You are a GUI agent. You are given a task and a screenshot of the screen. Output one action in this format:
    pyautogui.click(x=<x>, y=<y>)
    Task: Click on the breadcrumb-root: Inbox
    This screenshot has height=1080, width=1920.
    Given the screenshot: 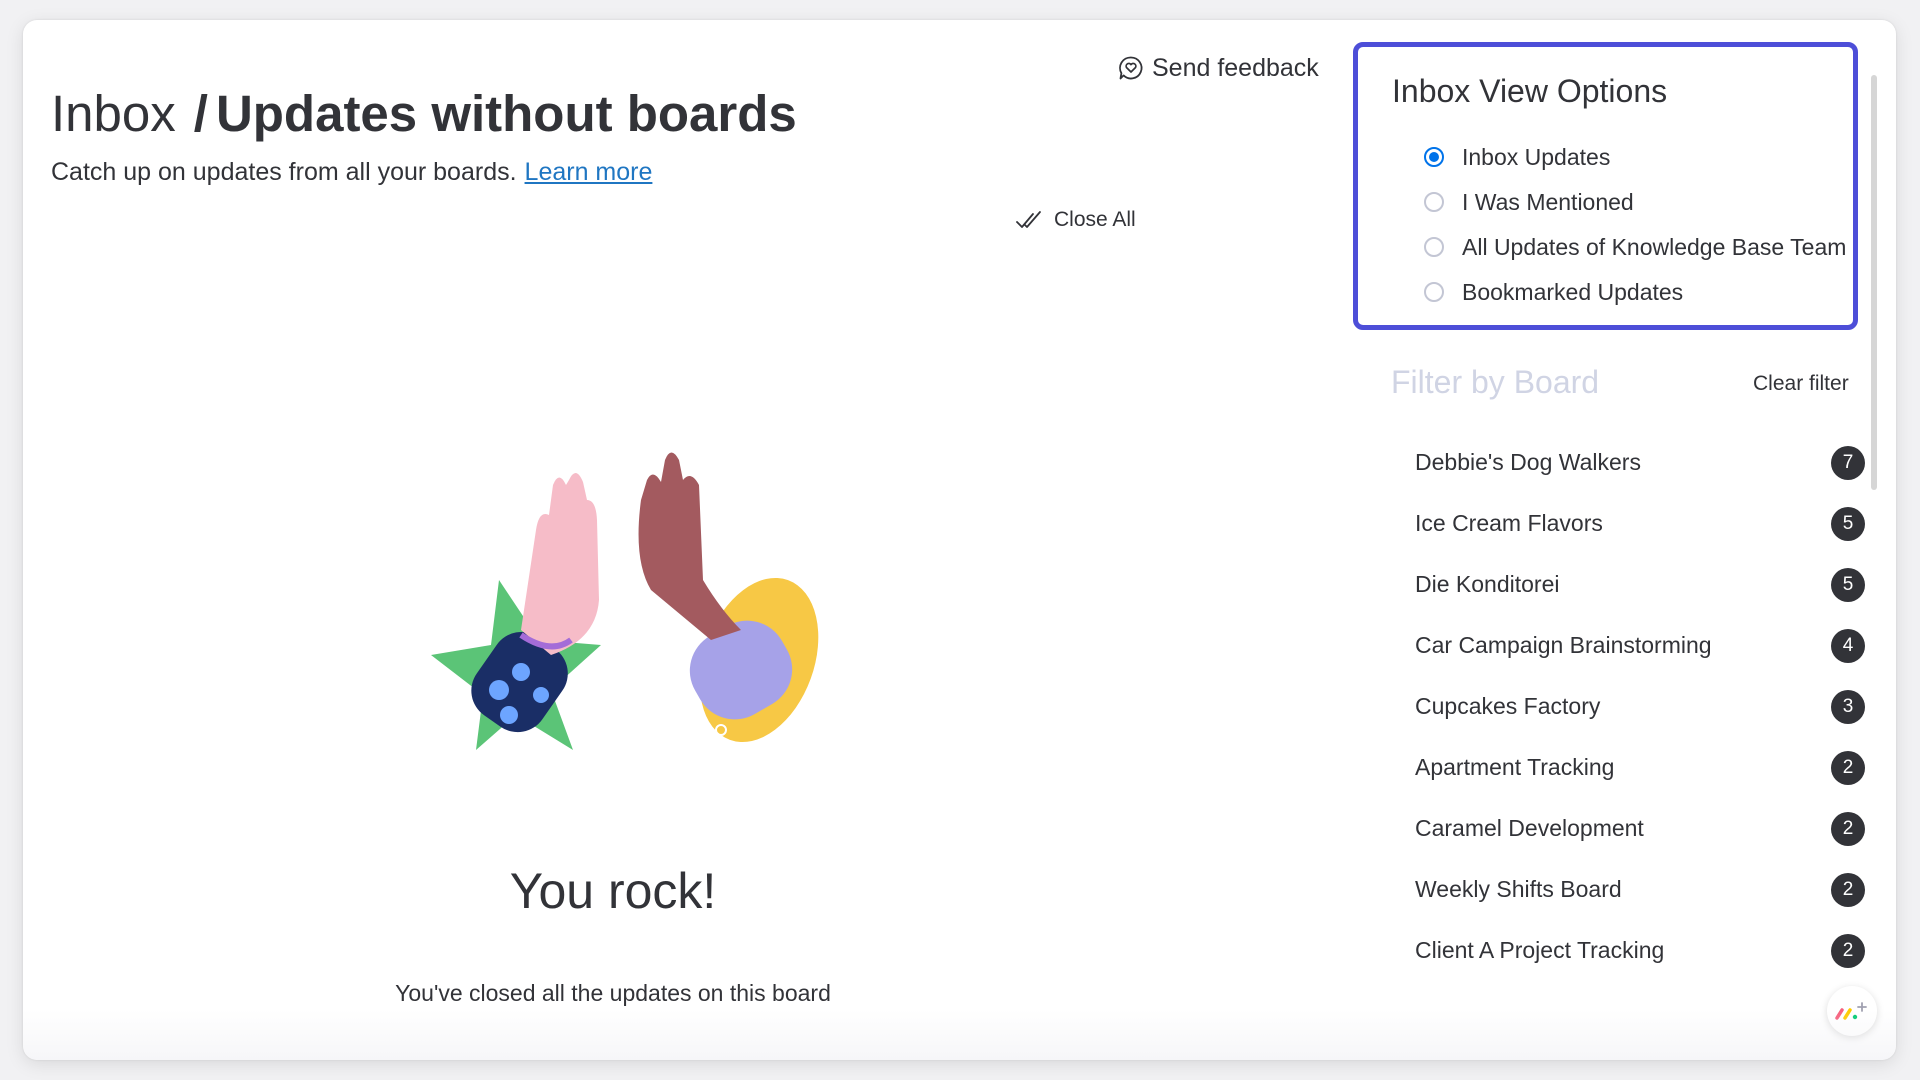 What is the action you would take?
    pyautogui.click(x=113, y=113)
    